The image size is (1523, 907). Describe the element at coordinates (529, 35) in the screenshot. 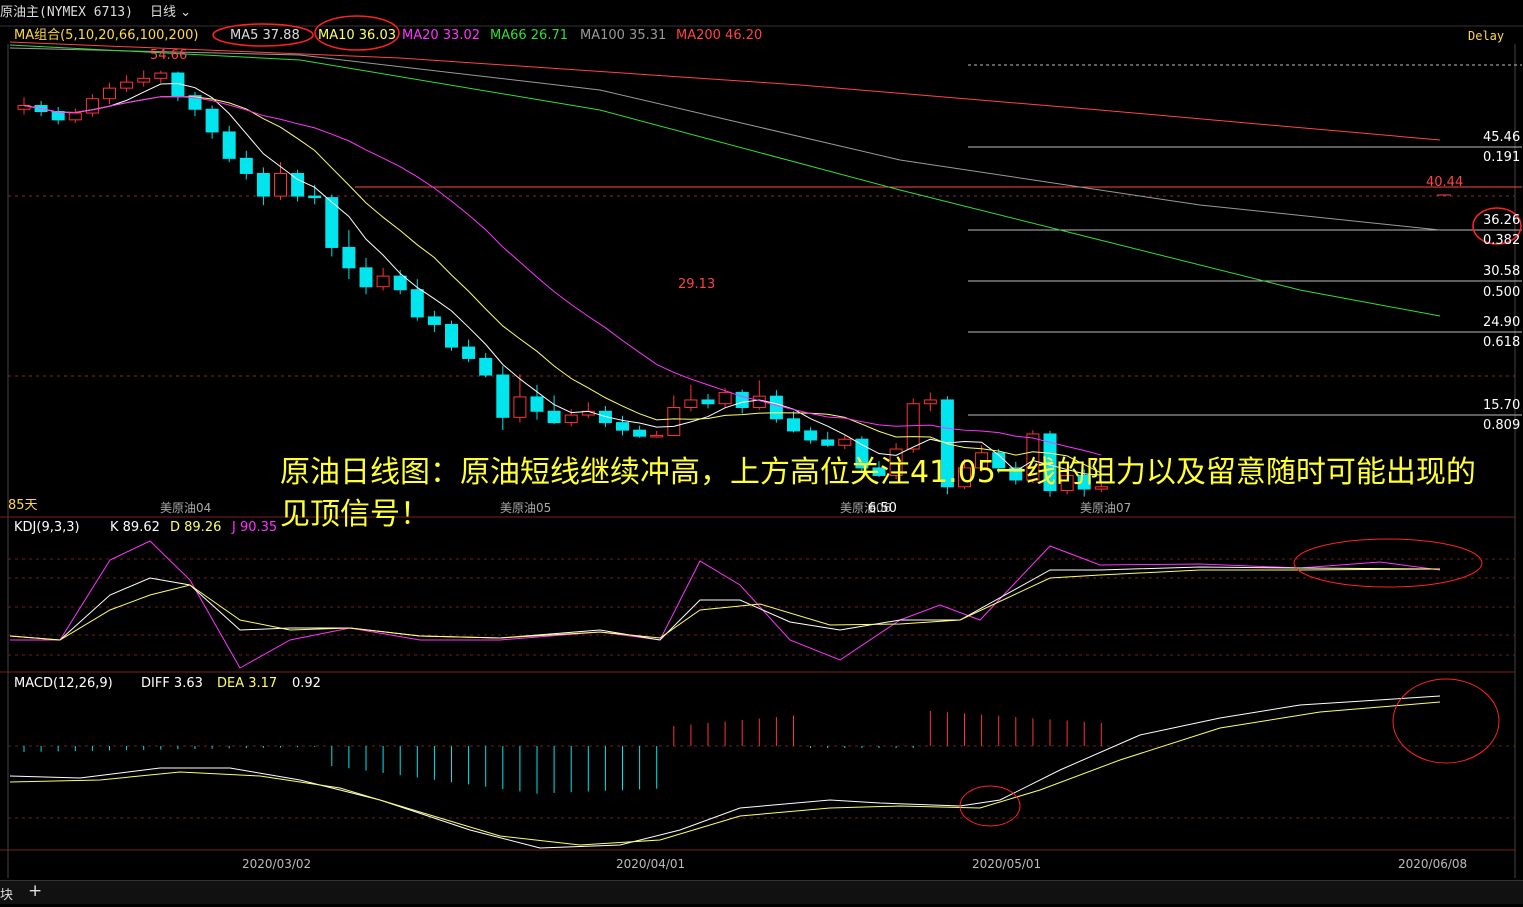

I see `ma66-label: MA66 26.71` at that location.